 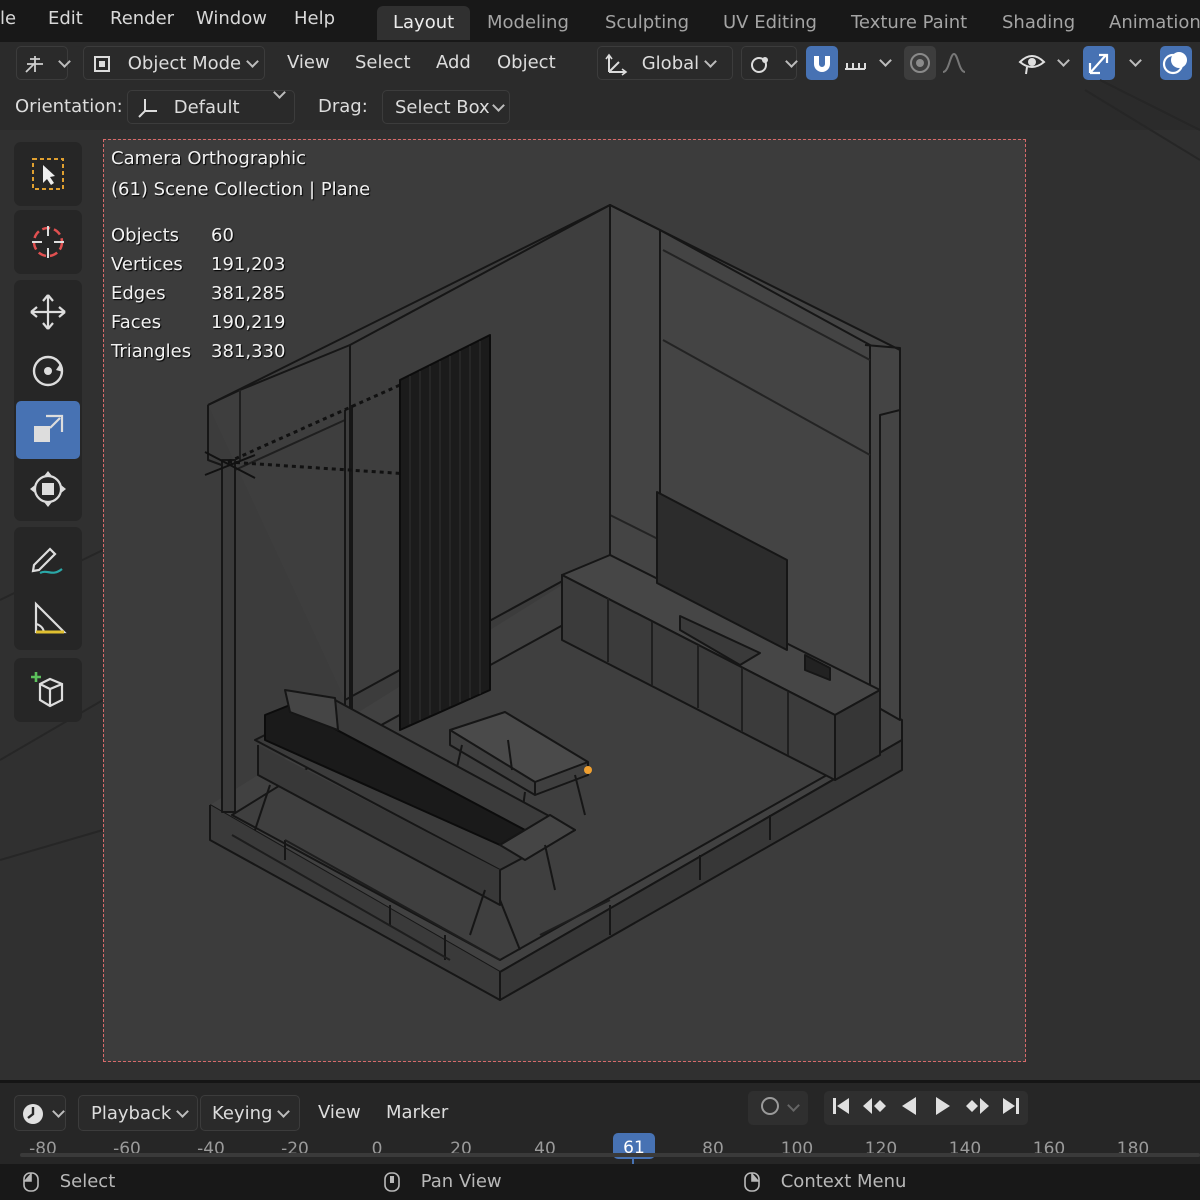 I want to click on jump-keyframe-back-button, so click(x=875, y=1108).